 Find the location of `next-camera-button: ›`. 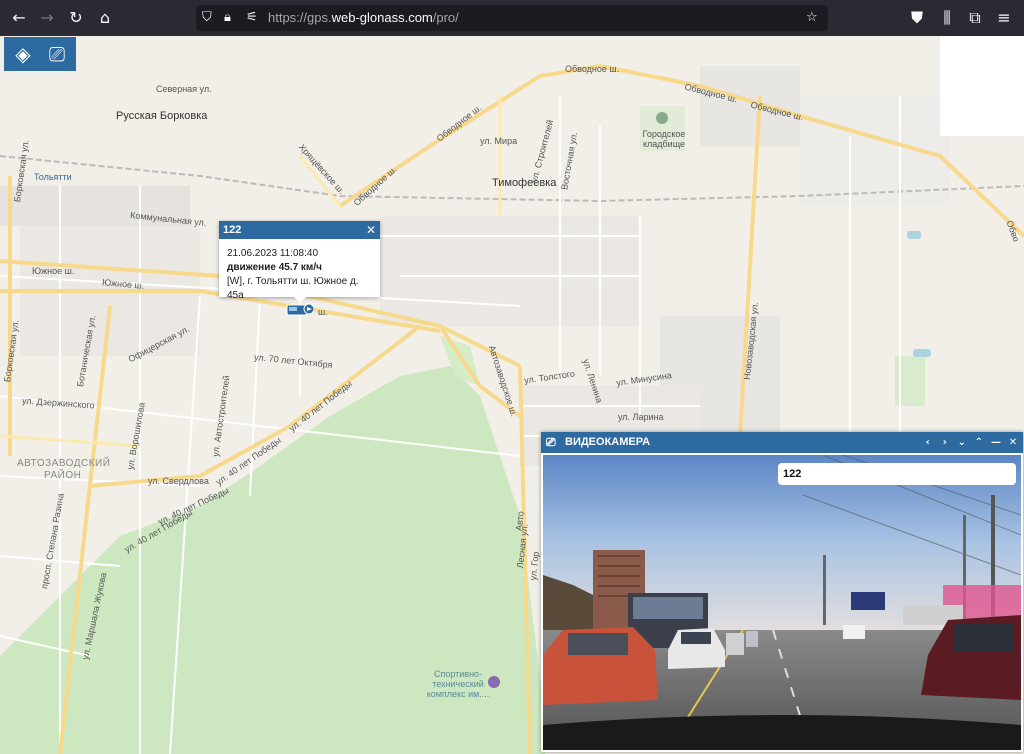

next-camera-button: › is located at coordinates (945, 442).